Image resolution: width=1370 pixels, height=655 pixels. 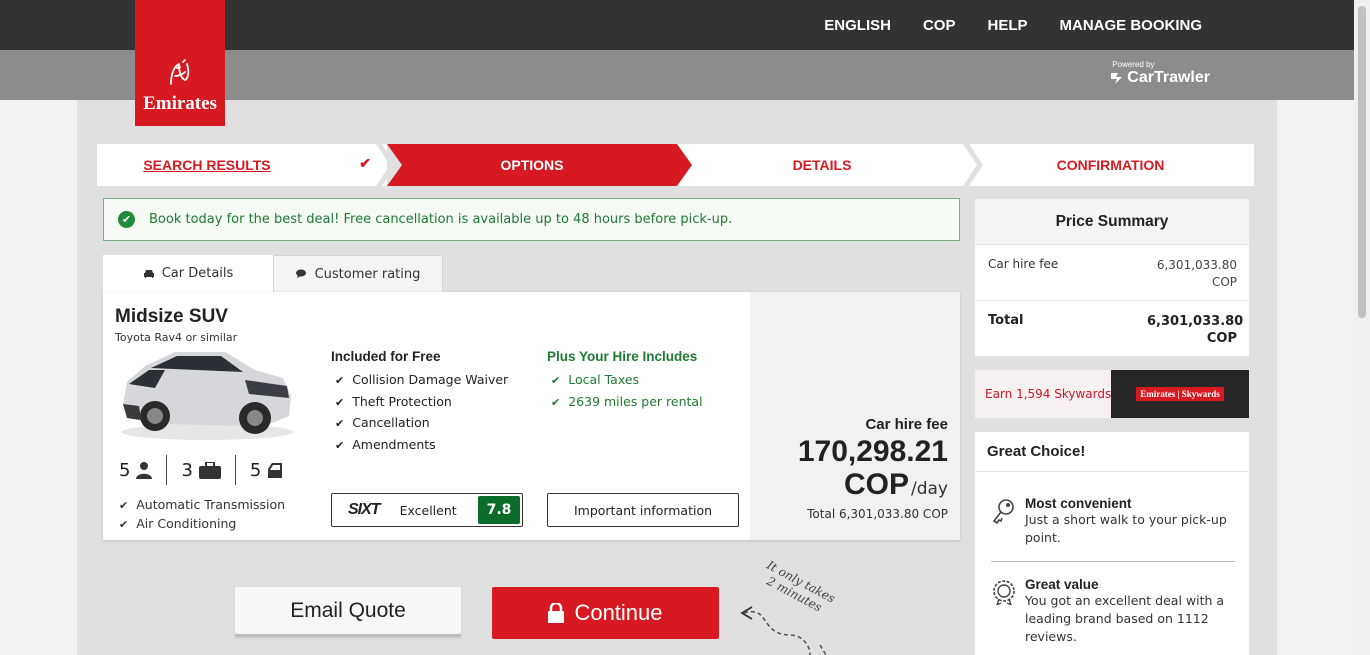 What do you see at coordinates (148, 273) in the screenshot?
I see `car-icon` at bounding box center [148, 273].